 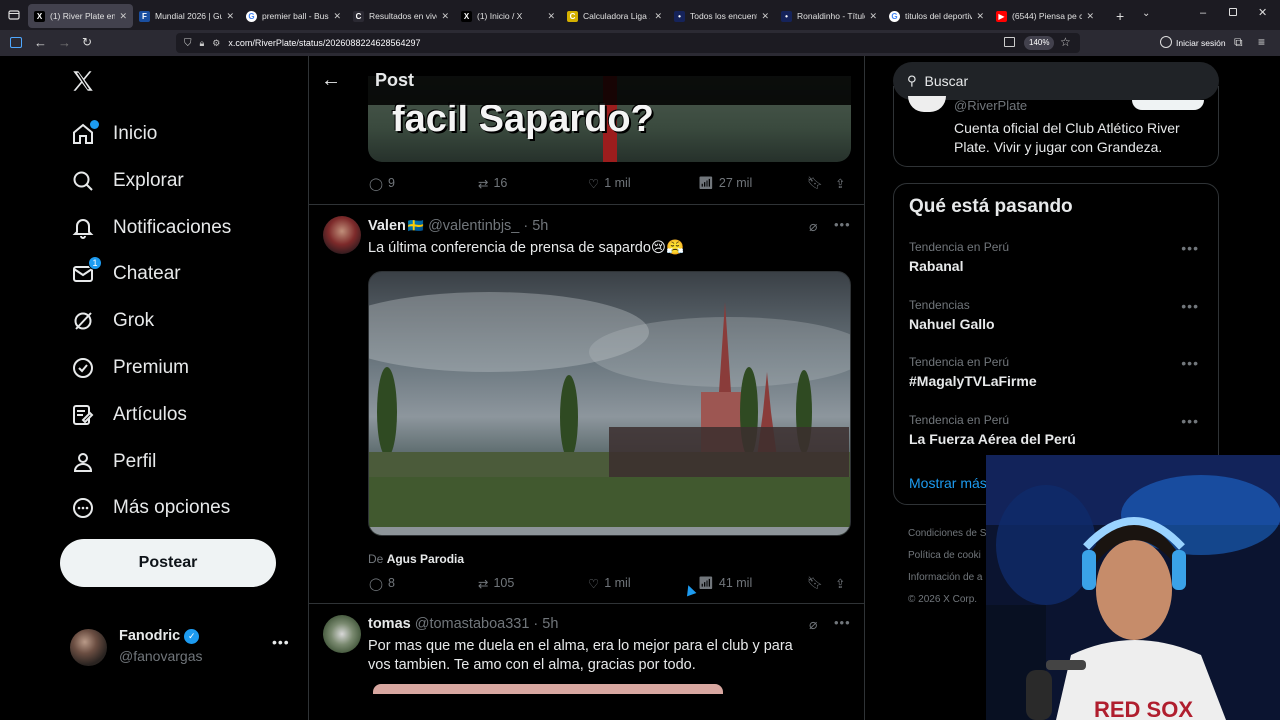 I want to click on browser-tab: Gtitulos del deportivo ✕, so click(x=936, y=16).